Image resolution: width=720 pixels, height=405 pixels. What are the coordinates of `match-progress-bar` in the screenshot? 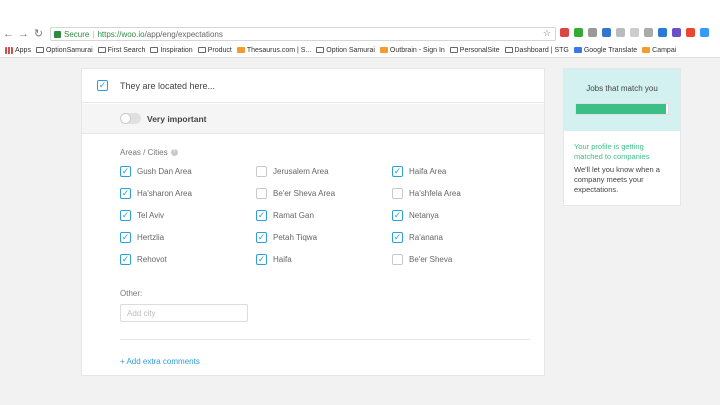 It's located at (622, 109).